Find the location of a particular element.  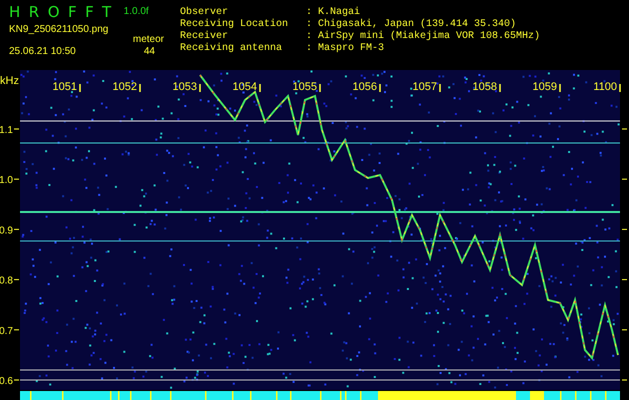

x-tick-label: 1059 is located at coordinates (544, 87).